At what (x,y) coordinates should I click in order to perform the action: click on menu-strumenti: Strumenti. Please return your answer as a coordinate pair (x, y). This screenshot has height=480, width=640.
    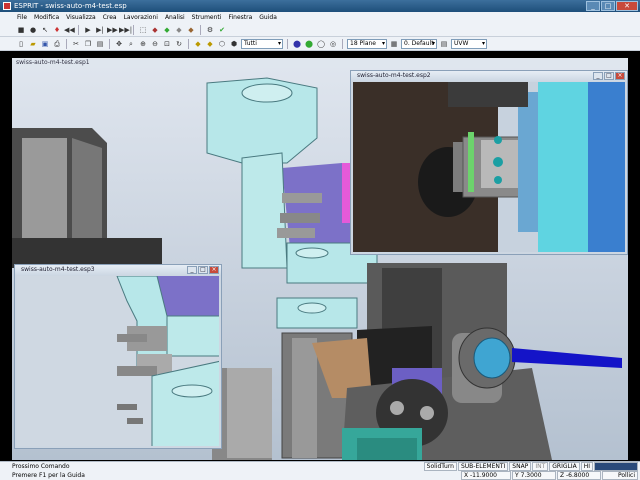
    Looking at the image, I should click on (207, 17).